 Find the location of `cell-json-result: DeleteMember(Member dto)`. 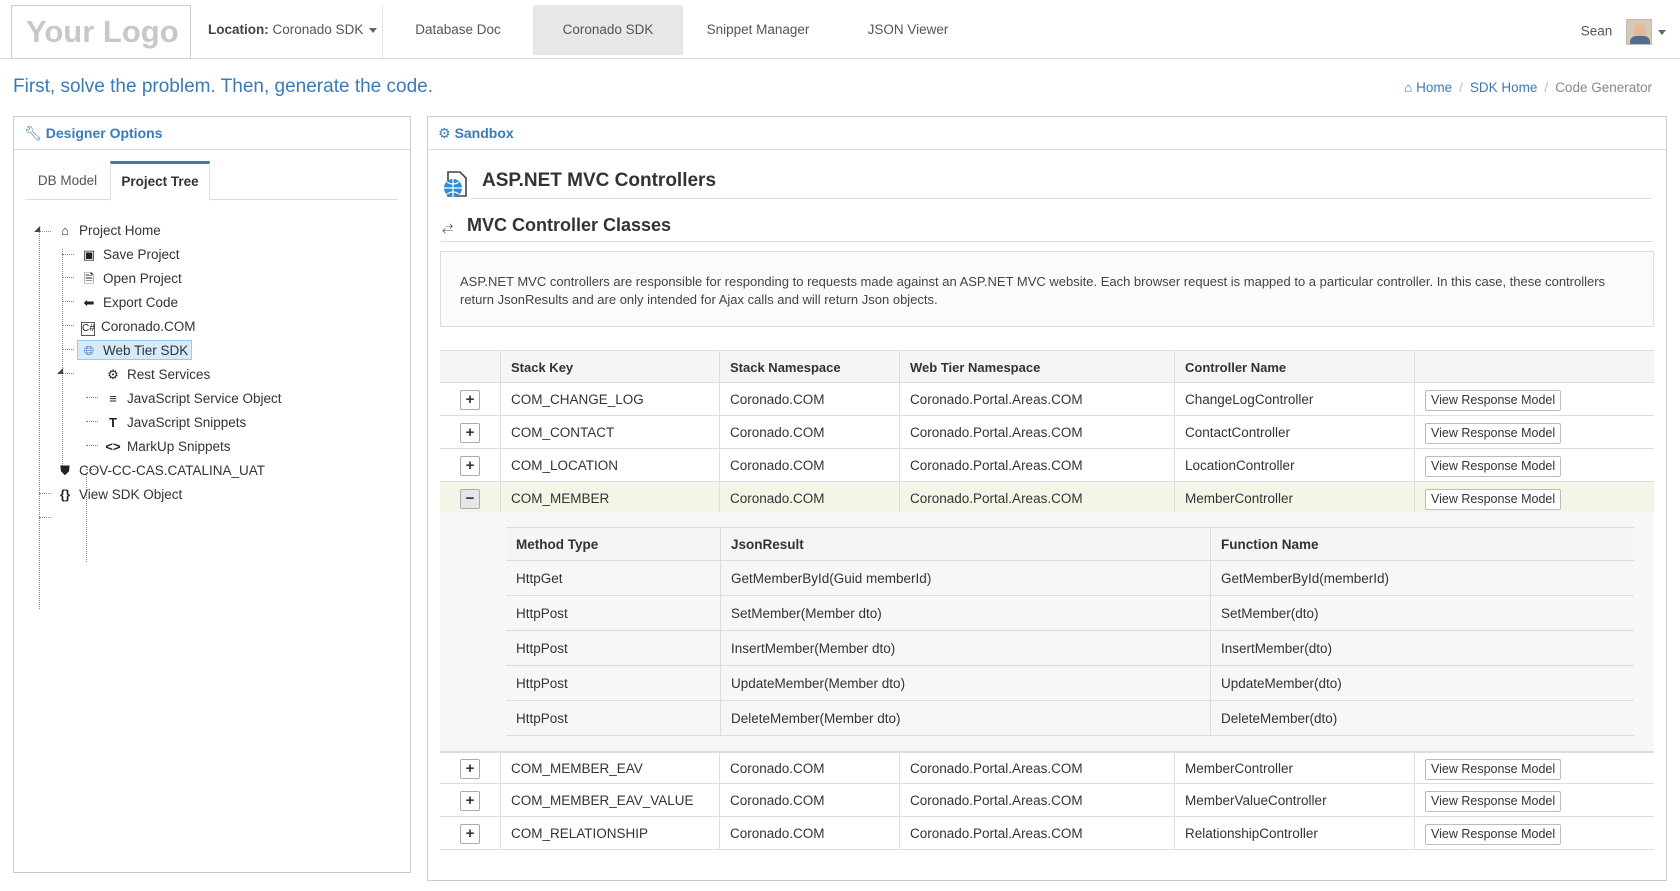

cell-json-result: DeleteMember(Member dto) is located at coordinates (965, 718).